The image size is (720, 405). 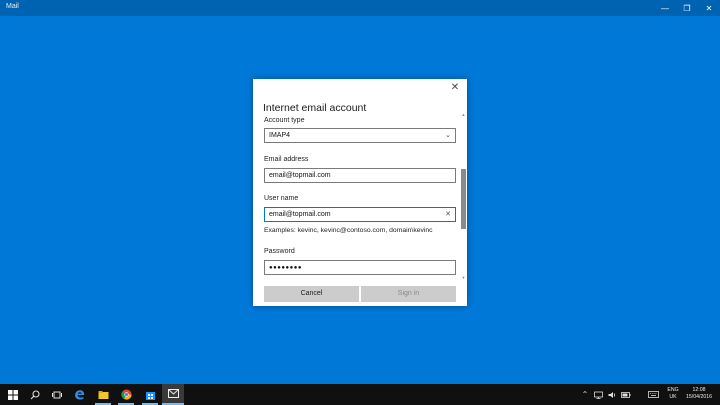 I want to click on account-type-select: IMAP4 ⌄, so click(x=360, y=135).